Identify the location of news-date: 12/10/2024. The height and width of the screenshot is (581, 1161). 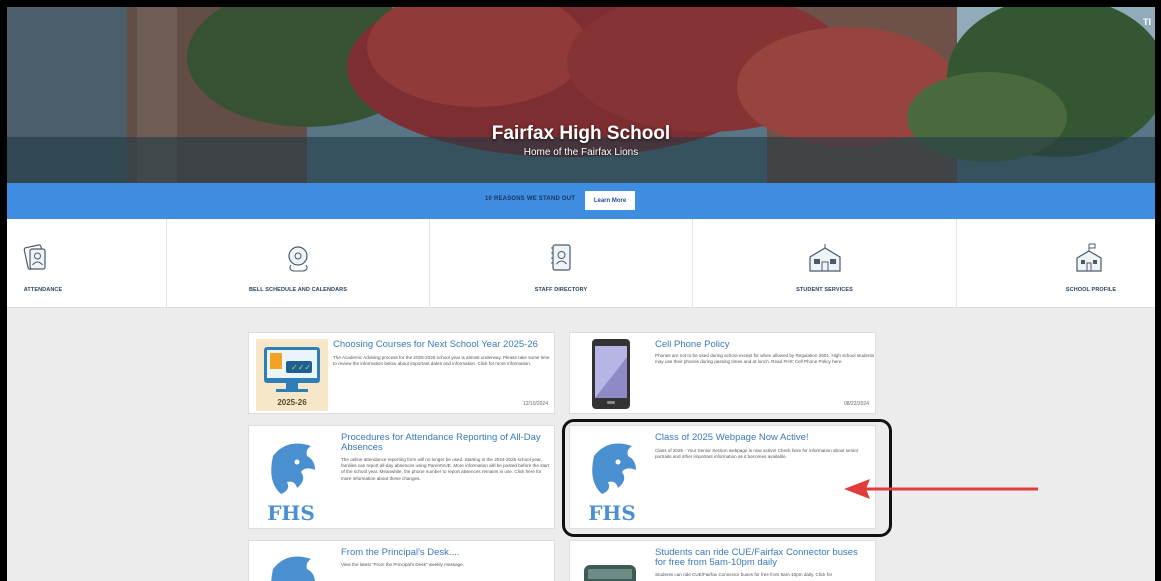
(535, 404).